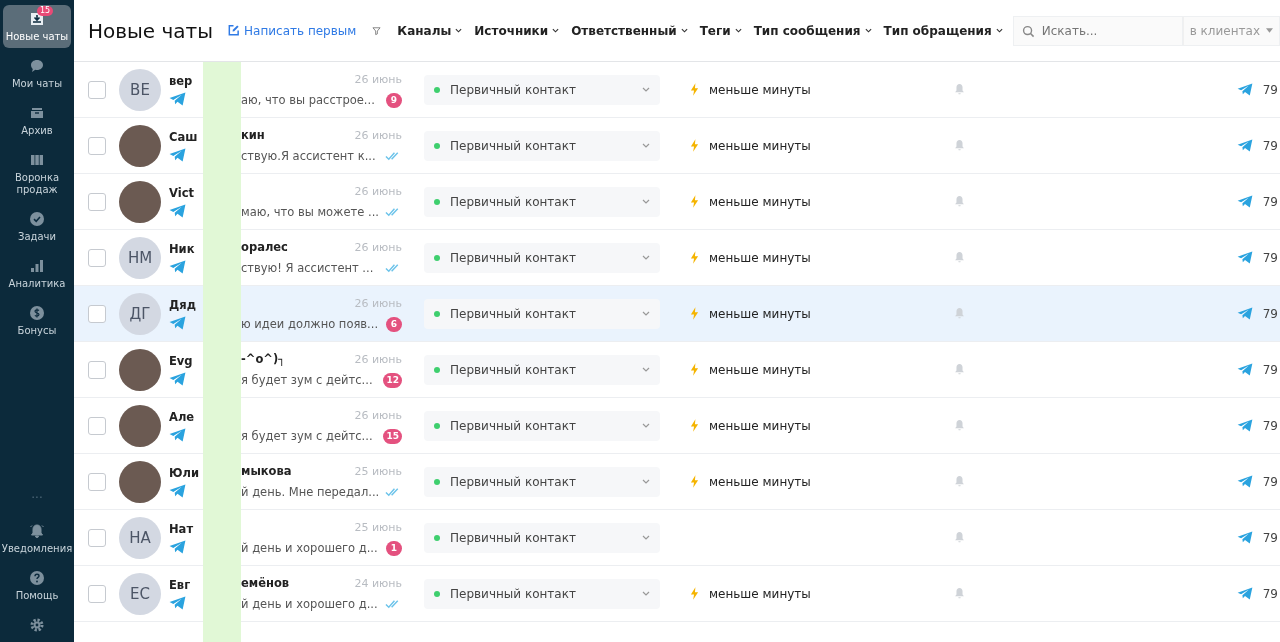 This screenshot has width=1280, height=642. I want to click on chat-row: Саш кин 26 июнь ствую.Я ассистент к... Первичный контакт меньше минуты 79, so click(677, 146).